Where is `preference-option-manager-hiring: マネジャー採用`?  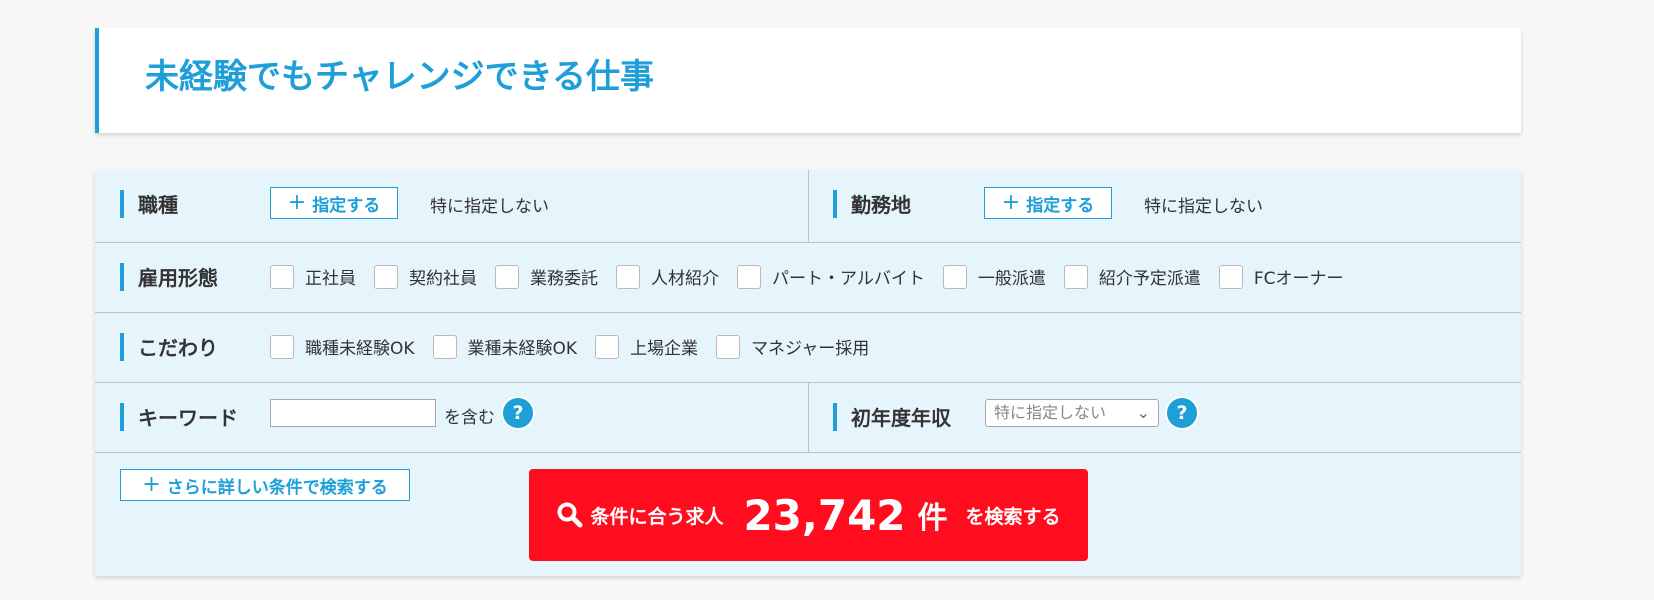 preference-option-manager-hiring: マネジャー採用 is located at coordinates (792, 346).